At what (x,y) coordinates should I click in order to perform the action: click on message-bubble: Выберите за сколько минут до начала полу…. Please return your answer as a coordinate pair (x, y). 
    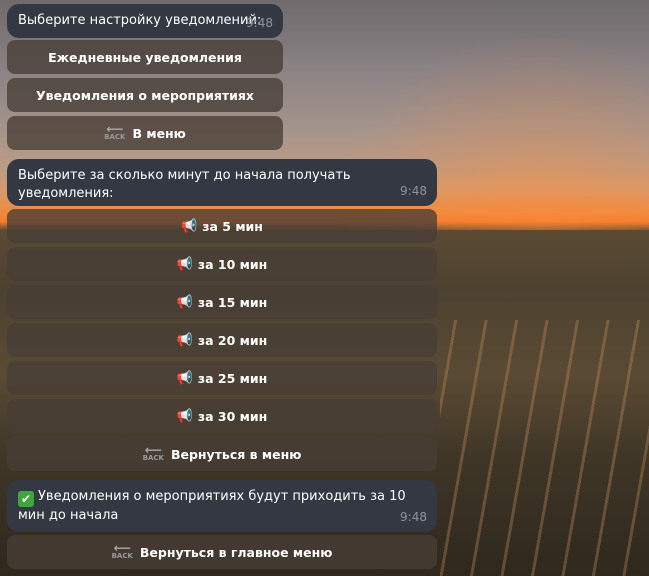
    Looking at the image, I should click on (222, 182).